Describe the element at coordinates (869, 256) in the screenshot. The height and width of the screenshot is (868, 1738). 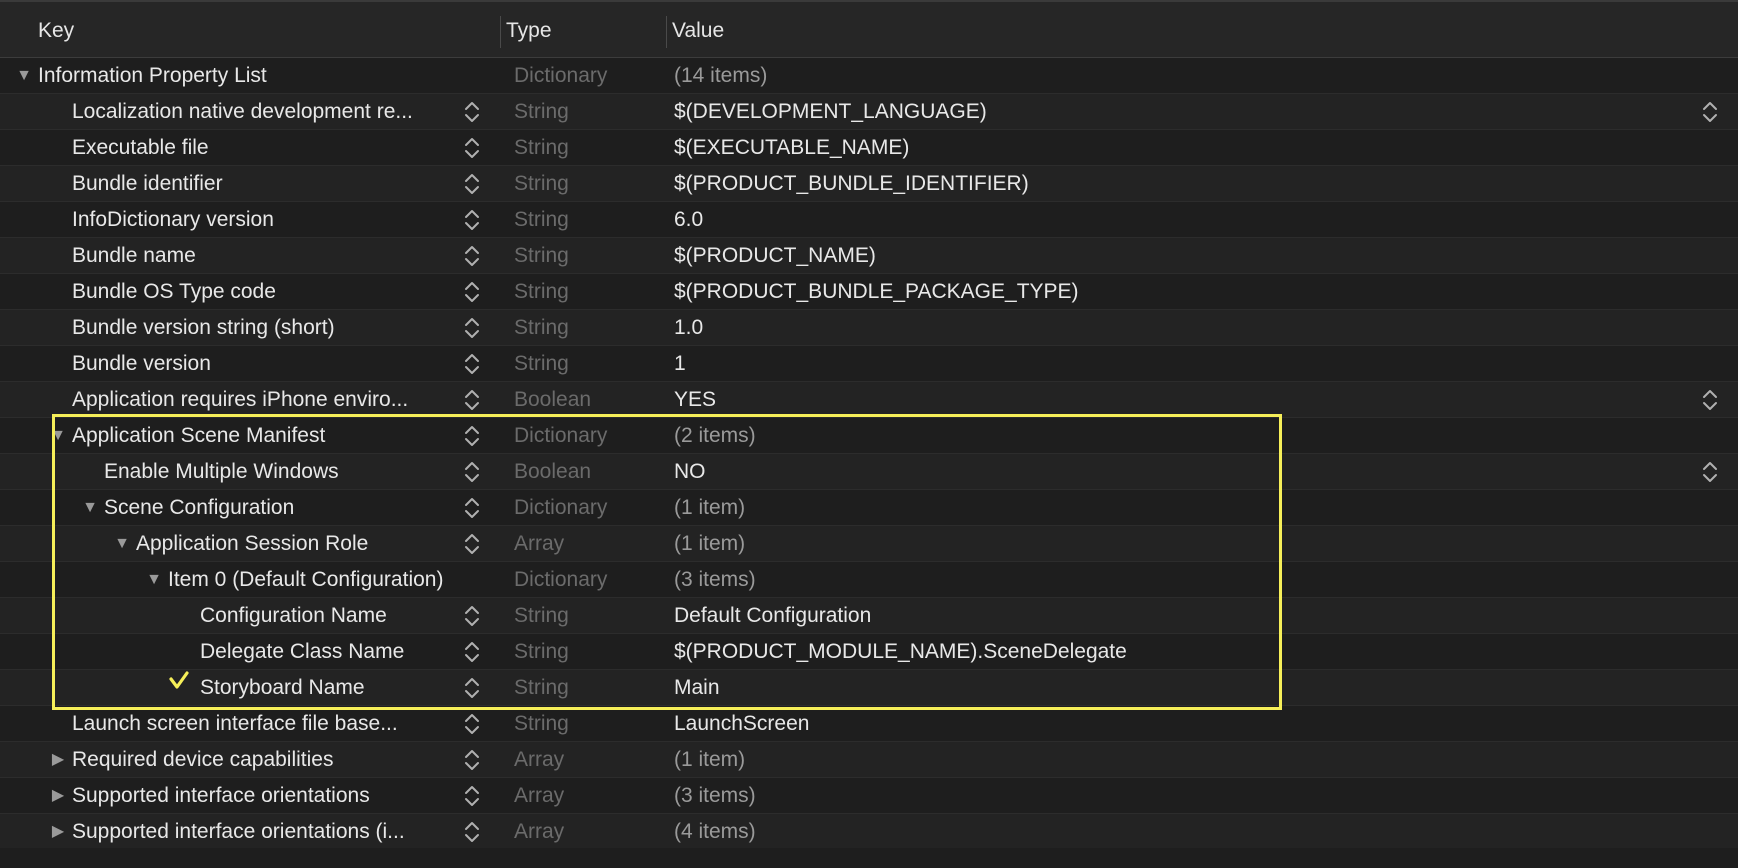
I see `plist-row: Bundle name String $(PRODUCT_NAME)` at that location.